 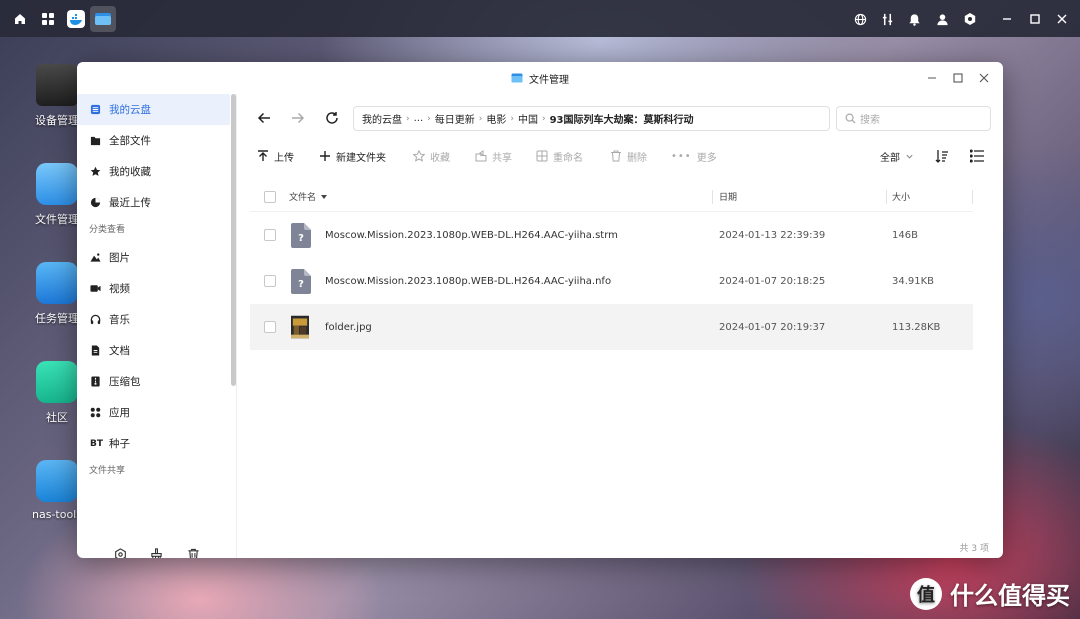 What do you see at coordinates (57, 283) in the screenshot?
I see `chart-monitor-icon` at bounding box center [57, 283].